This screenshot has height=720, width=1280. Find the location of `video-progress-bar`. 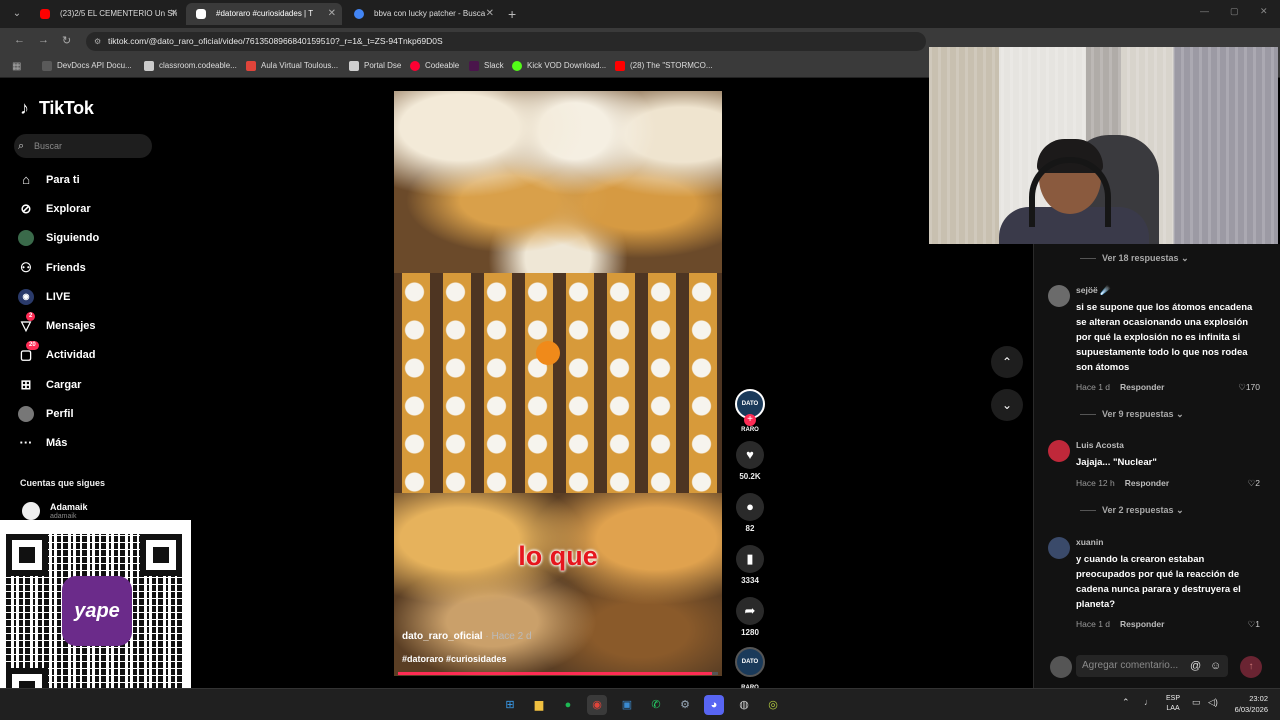

video-progress-bar is located at coordinates (558, 673).